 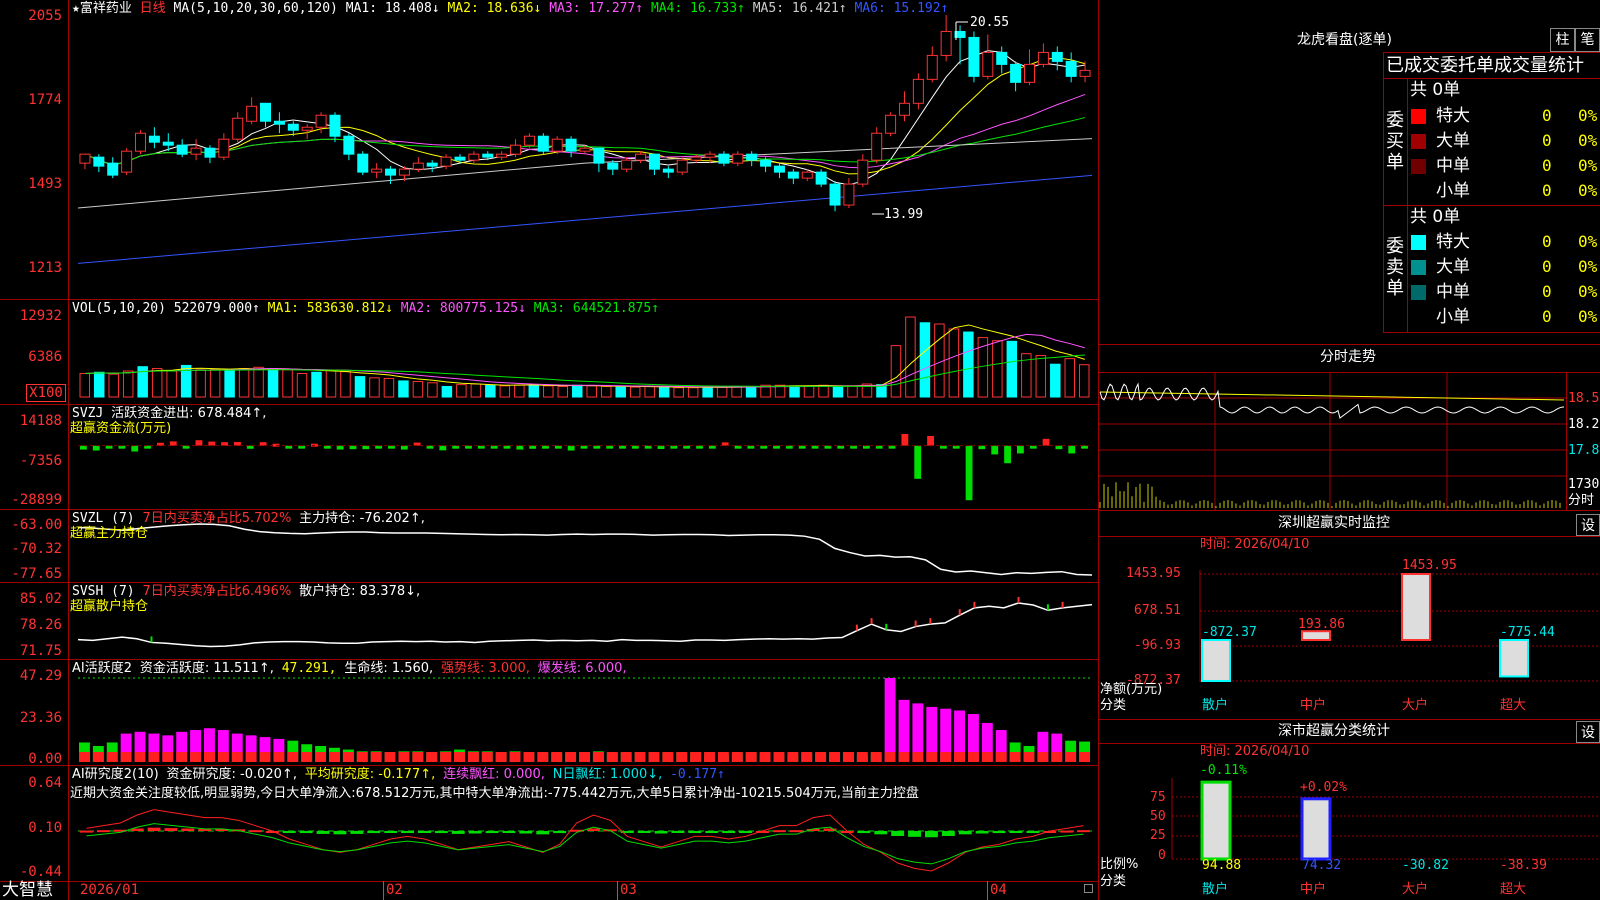 What do you see at coordinates (1222, 865) in the screenshot?
I see `sc-bottom-0: 94.88` at bounding box center [1222, 865].